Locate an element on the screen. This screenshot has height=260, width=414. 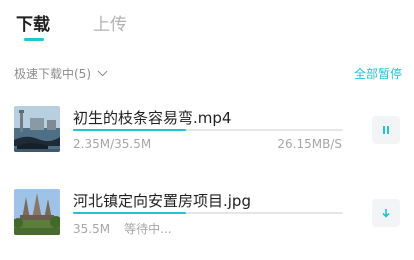
download-speed: 26.15MB/S is located at coordinates (309, 144).